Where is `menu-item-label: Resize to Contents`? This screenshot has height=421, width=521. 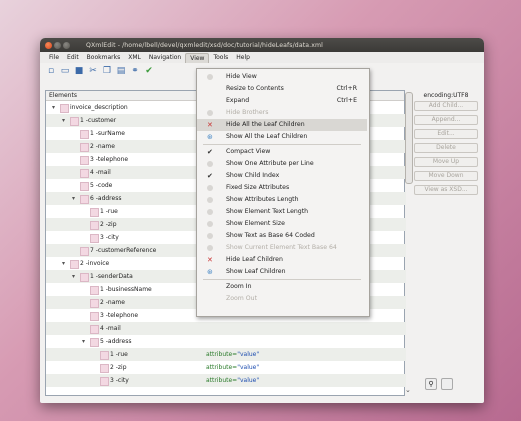 menu-item-label: Resize to Contents is located at coordinates (255, 88).